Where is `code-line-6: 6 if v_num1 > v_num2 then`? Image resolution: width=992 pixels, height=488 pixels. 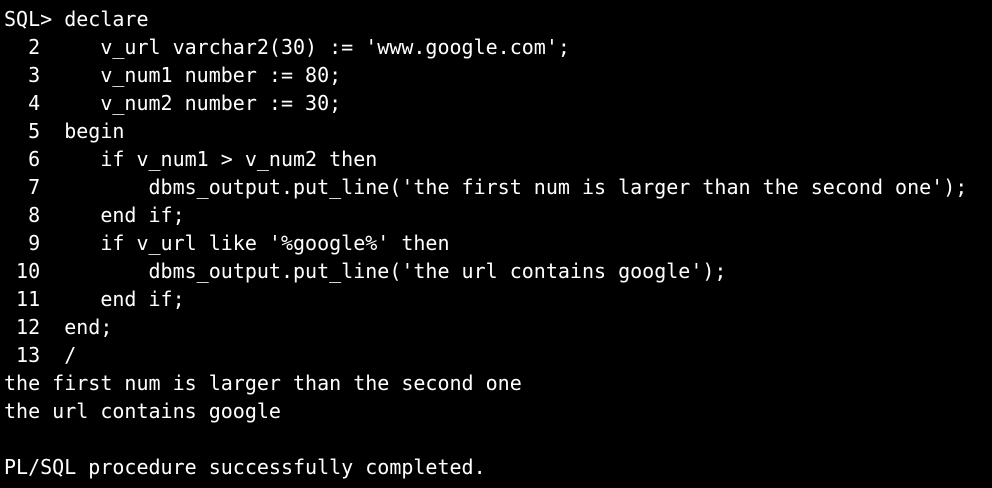
code-line-6: 6 if v_num1 > v_num2 then is located at coordinates (191, 159).